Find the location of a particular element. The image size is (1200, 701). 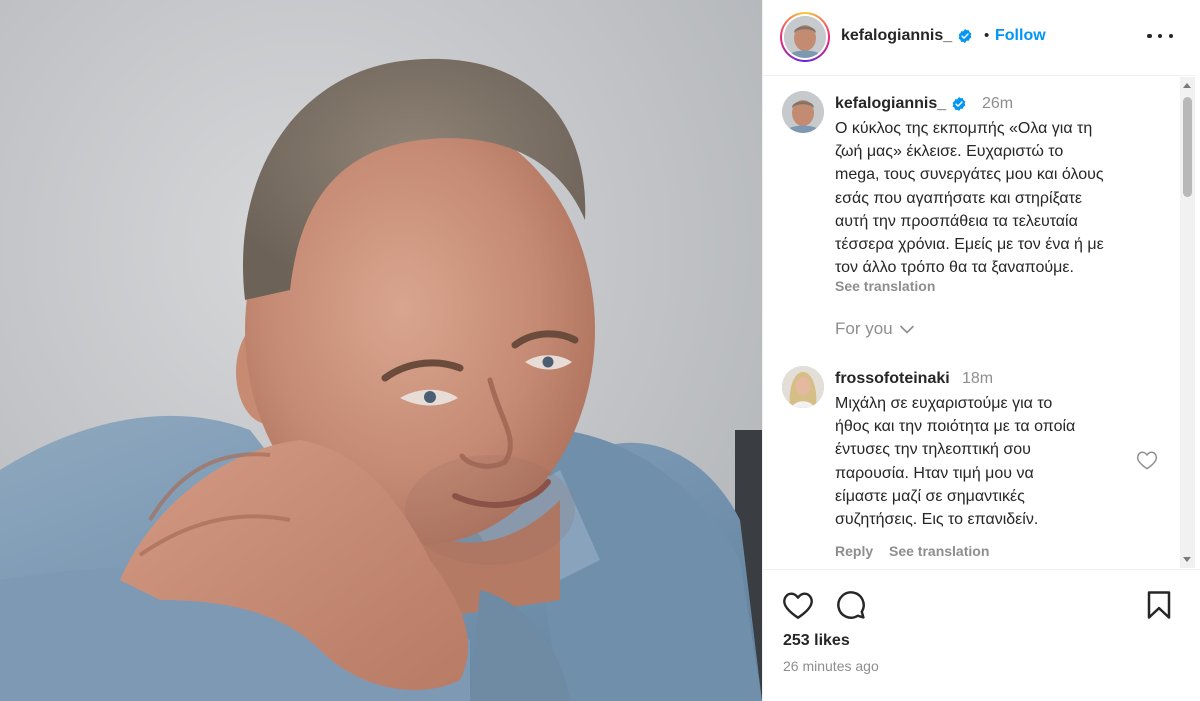

heart-icon is located at coordinates (798, 605).